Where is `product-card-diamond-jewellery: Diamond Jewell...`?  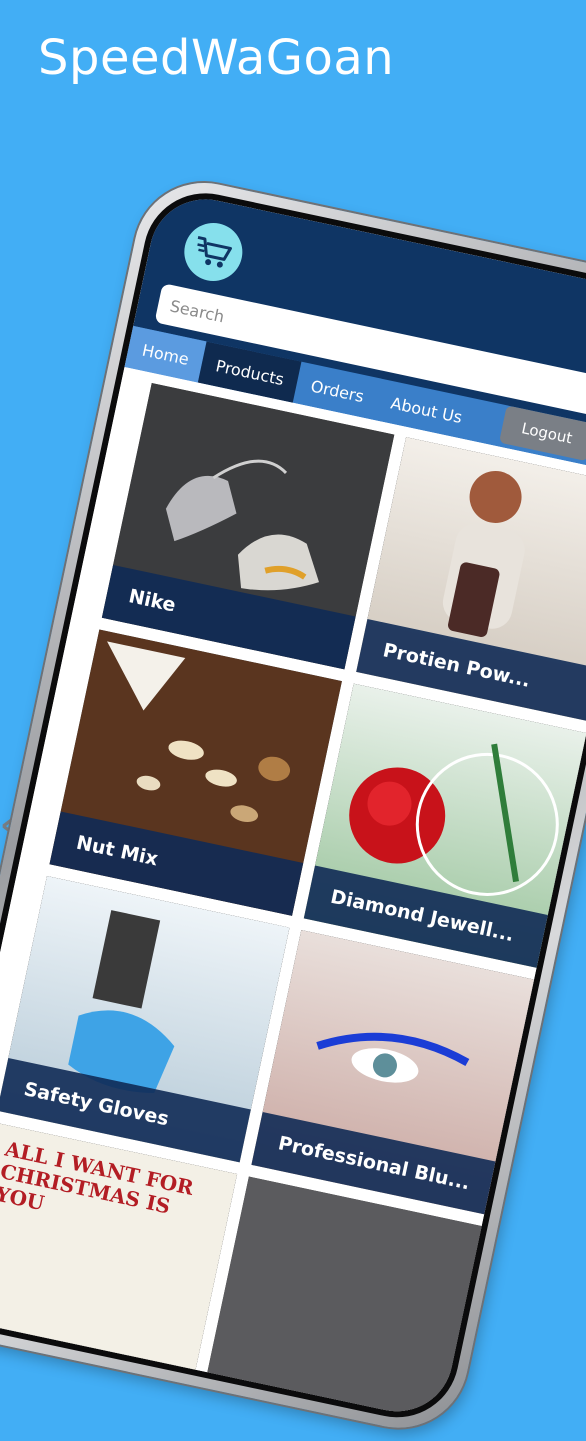 product-card-diamond-jewellery: Diamond Jewell... is located at coordinates (444, 826).